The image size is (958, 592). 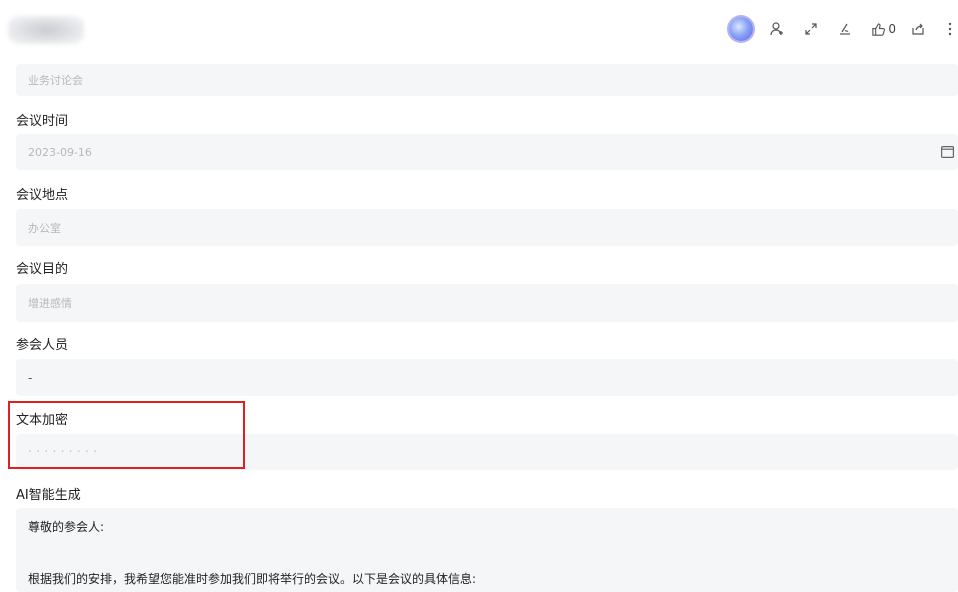 What do you see at coordinates (60, 152) in the screenshot?
I see `meeting-time-value: 2023-09-16` at bounding box center [60, 152].